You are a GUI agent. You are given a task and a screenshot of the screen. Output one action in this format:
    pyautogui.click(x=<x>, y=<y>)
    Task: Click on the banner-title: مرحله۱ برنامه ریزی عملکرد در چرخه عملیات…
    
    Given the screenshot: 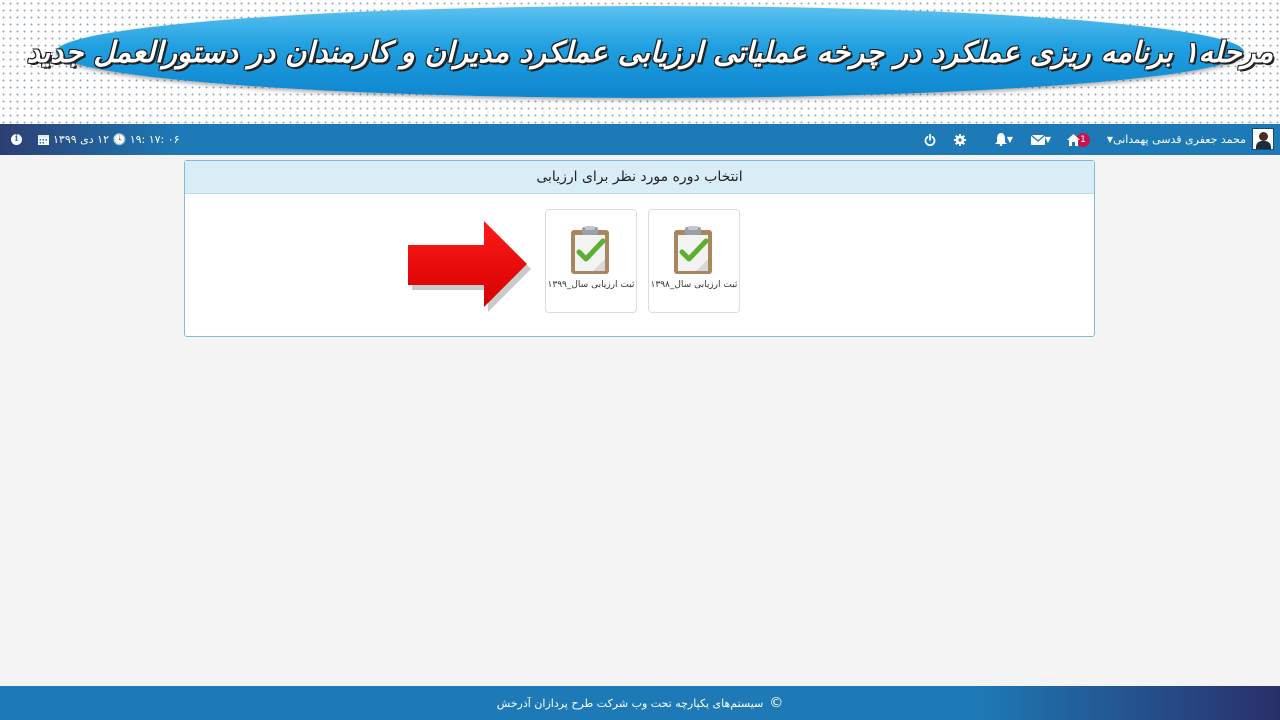 What is the action you would take?
    pyautogui.click(x=650, y=52)
    